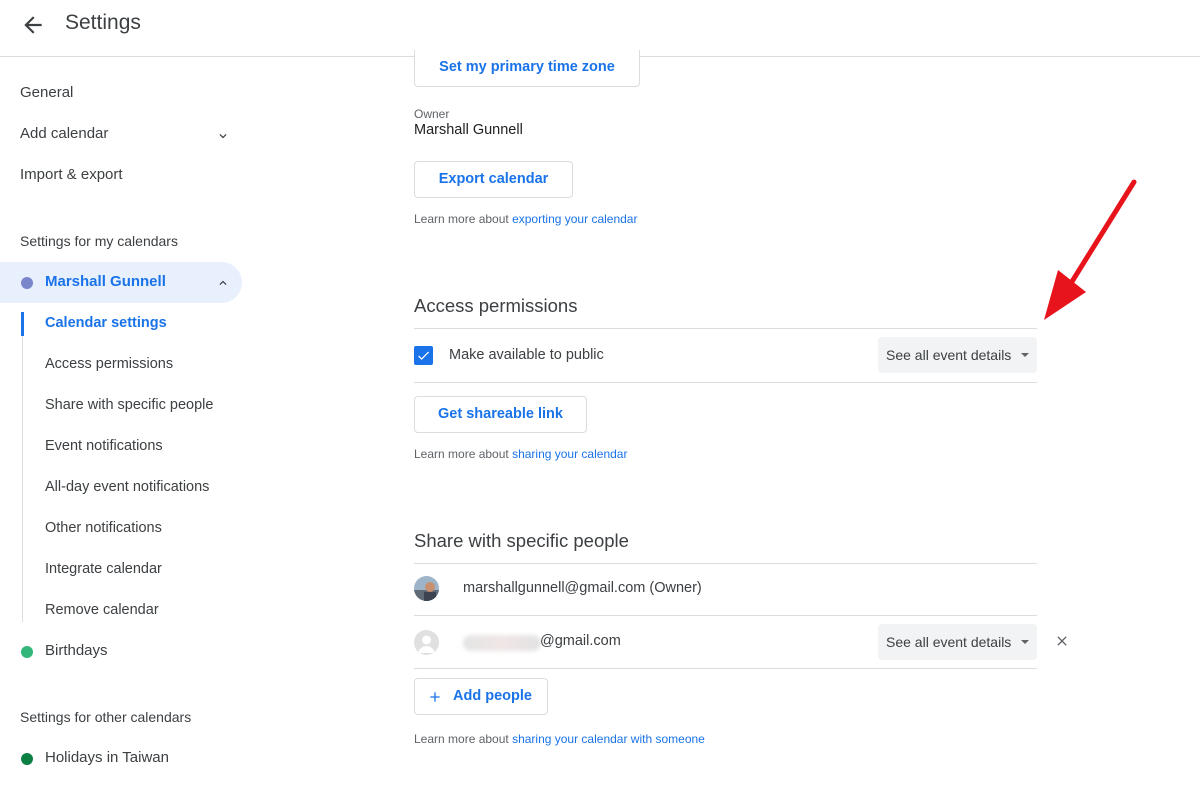 The image size is (1200, 794). I want to click on export-learn-more: Learn more about exporting your calendar, so click(525, 219).